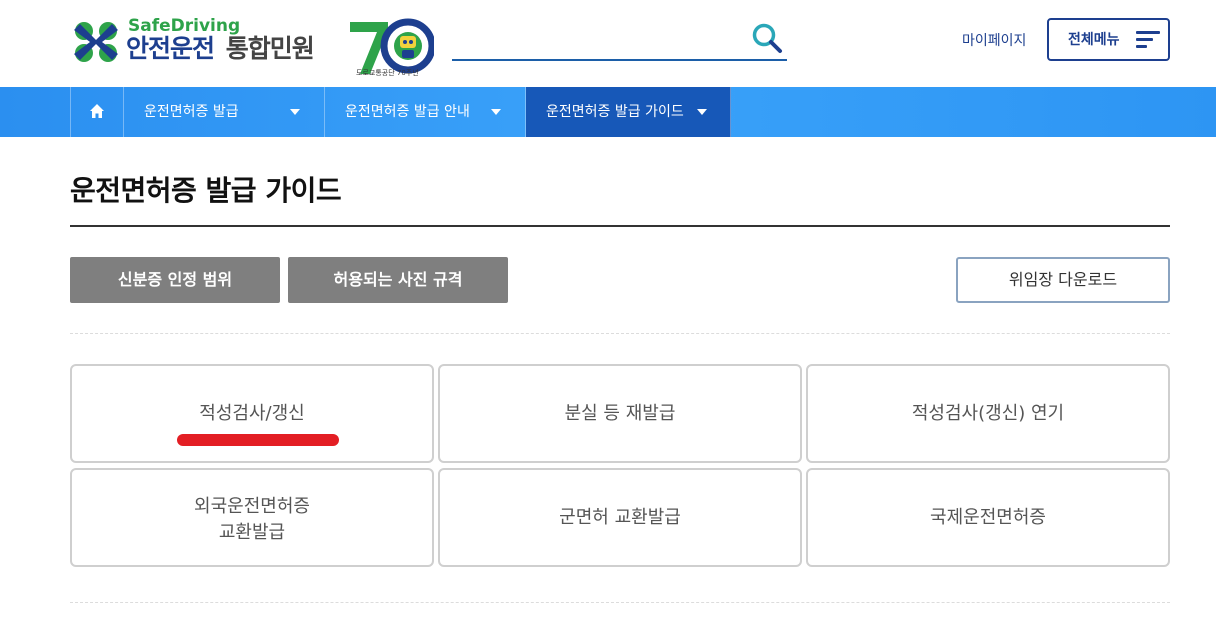  What do you see at coordinates (767, 38) in the screenshot?
I see `search-icon` at bounding box center [767, 38].